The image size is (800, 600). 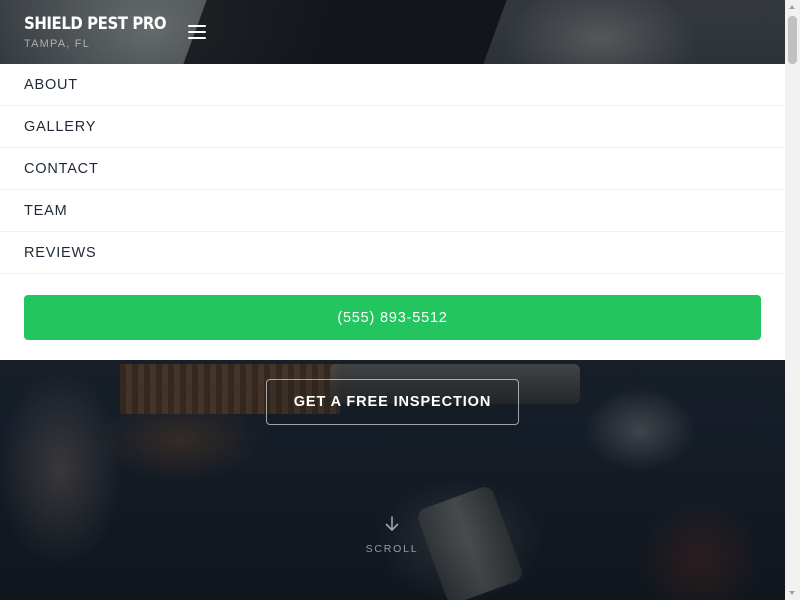 What do you see at coordinates (392, 523) in the screenshot?
I see `arrow-down-icon` at bounding box center [392, 523].